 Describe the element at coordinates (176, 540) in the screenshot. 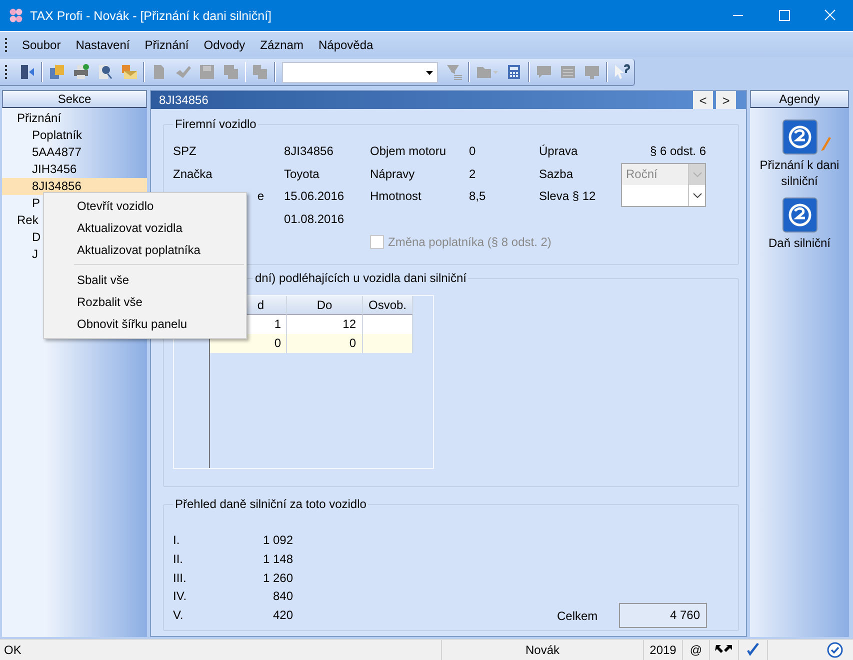

I see `period-label: I.` at that location.